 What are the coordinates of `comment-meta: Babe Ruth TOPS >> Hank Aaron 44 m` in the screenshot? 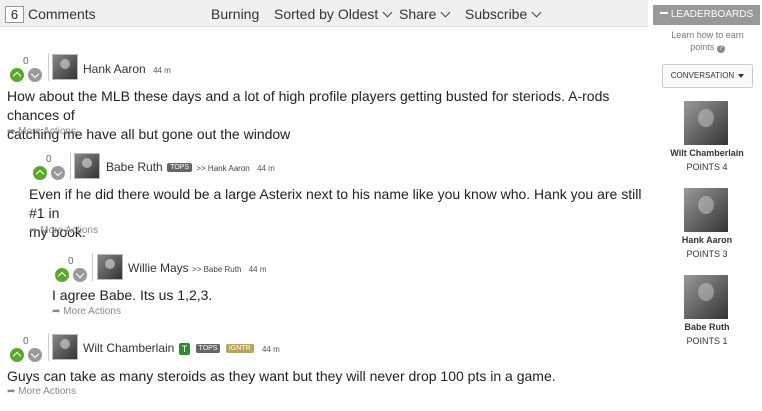 It's located at (190, 167).